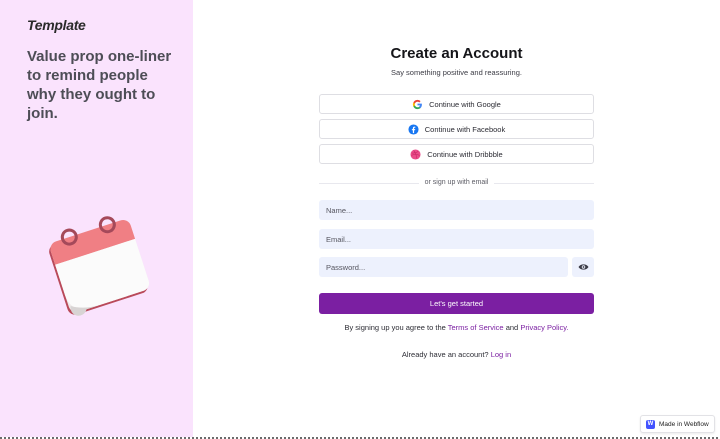  I want to click on webflow-icon: W, so click(650, 424).